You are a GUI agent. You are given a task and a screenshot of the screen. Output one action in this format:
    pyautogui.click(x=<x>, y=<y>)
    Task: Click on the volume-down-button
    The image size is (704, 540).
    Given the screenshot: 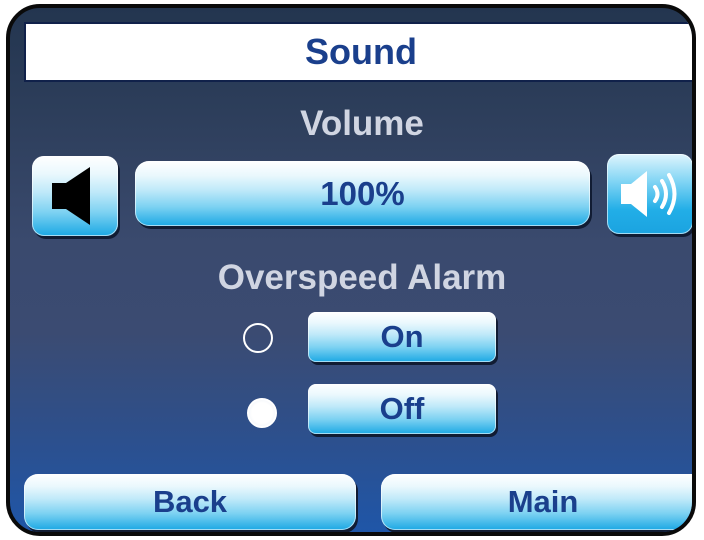 What is the action you would take?
    pyautogui.click(x=75, y=196)
    